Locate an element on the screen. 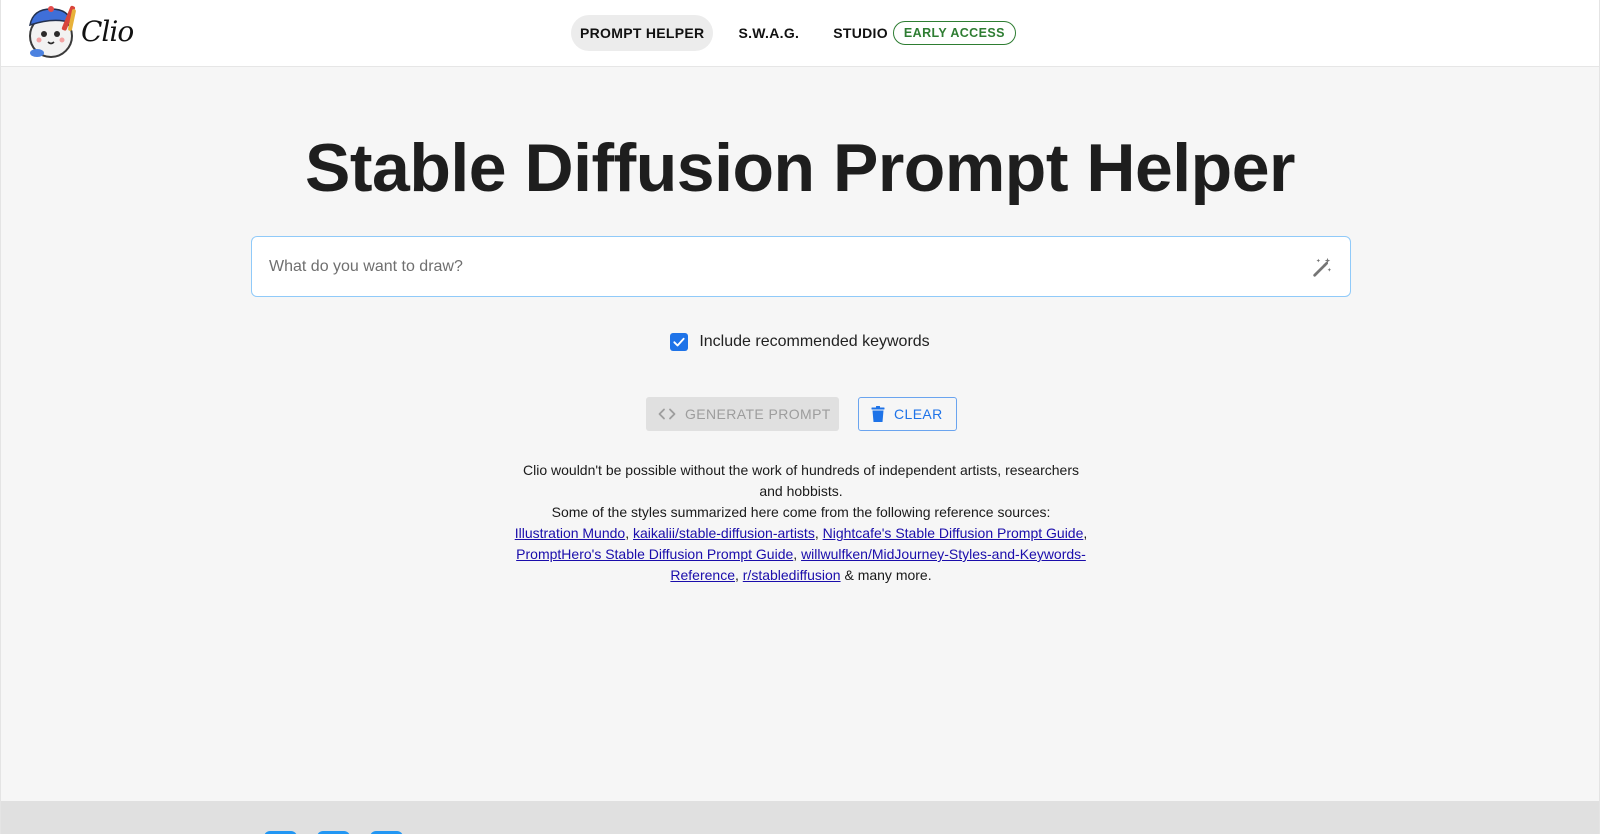 The width and height of the screenshot is (1600, 834). checkmark-icon is located at coordinates (679, 342).